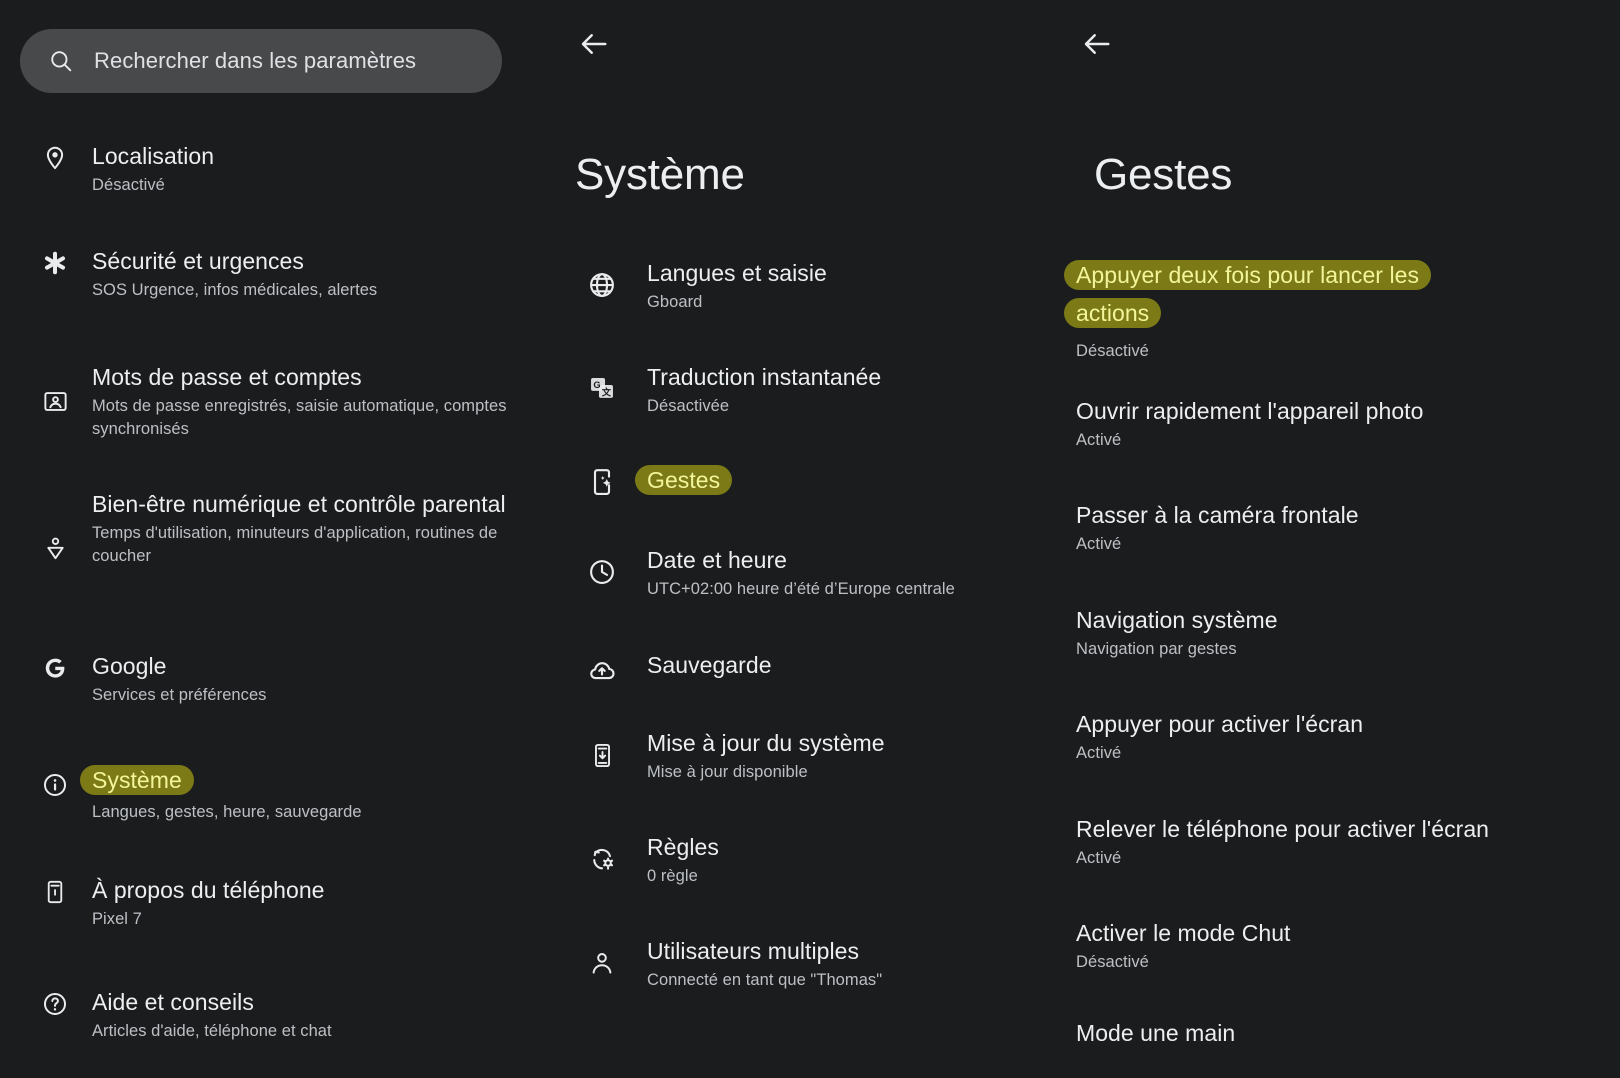 The width and height of the screenshot is (1620, 1078). Describe the element at coordinates (727, 772) in the screenshot. I see `list-item-subtitle: Mise à jour disponible` at that location.